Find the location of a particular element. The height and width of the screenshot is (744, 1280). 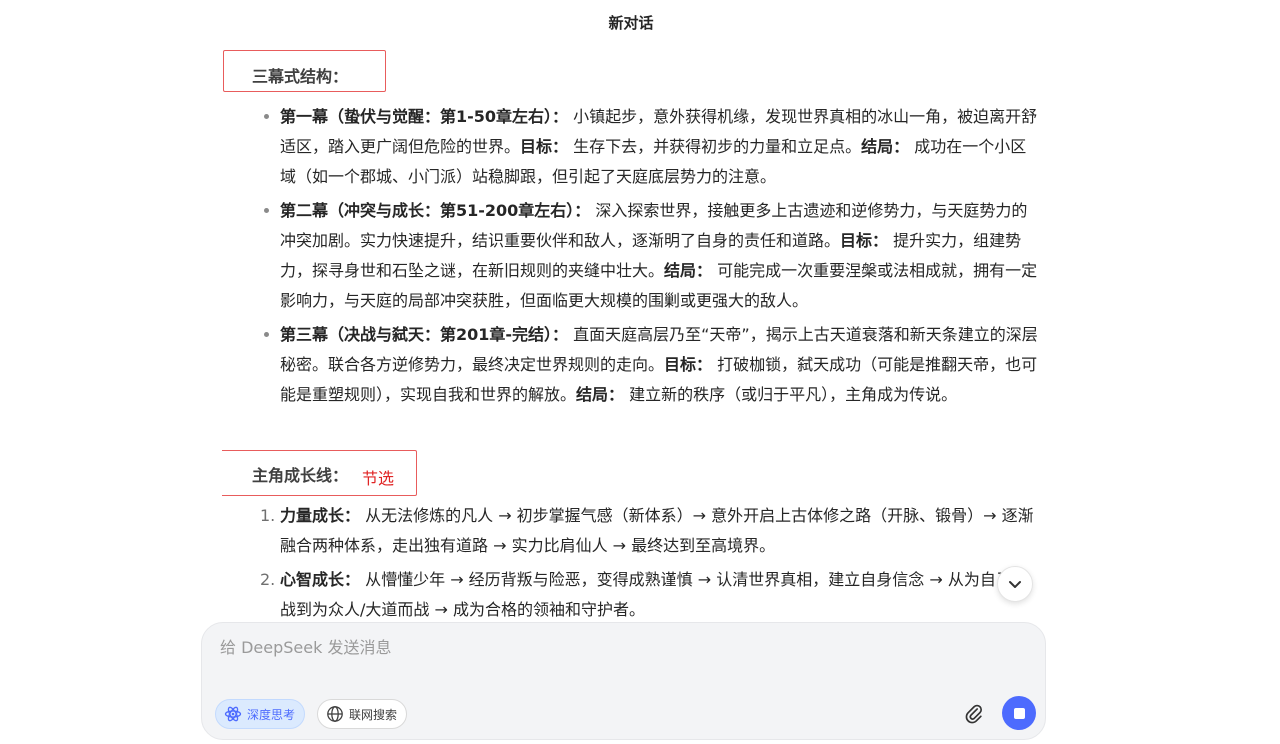

stop-icon is located at coordinates (1019, 713).